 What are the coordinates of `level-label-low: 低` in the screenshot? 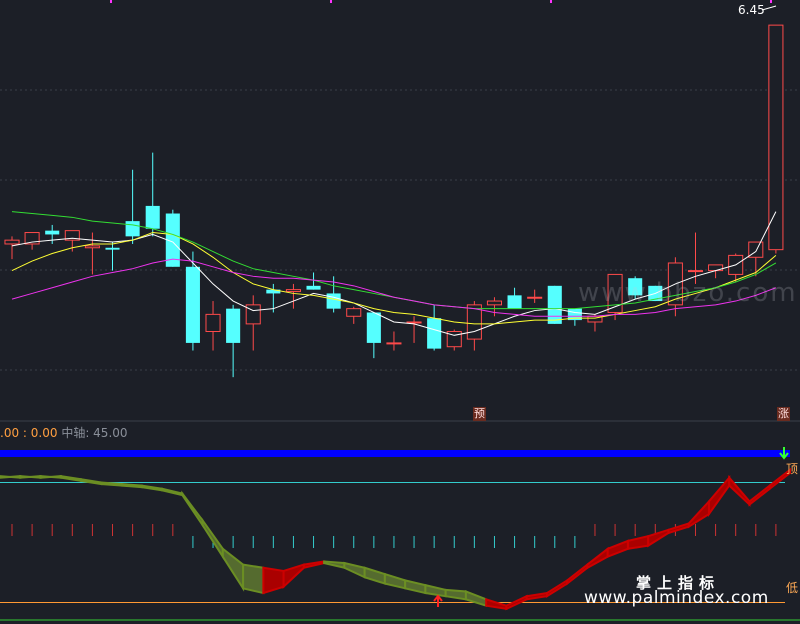 It's located at (792, 588).